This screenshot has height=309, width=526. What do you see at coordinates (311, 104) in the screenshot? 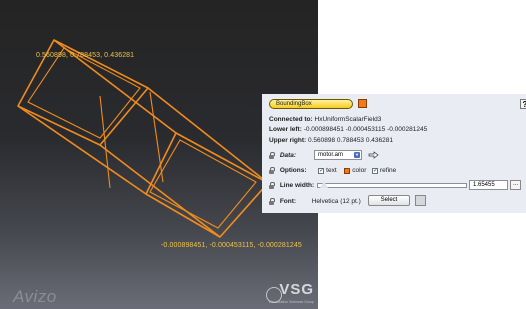
I see `module-button: BoundingBox` at bounding box center [311, 104].